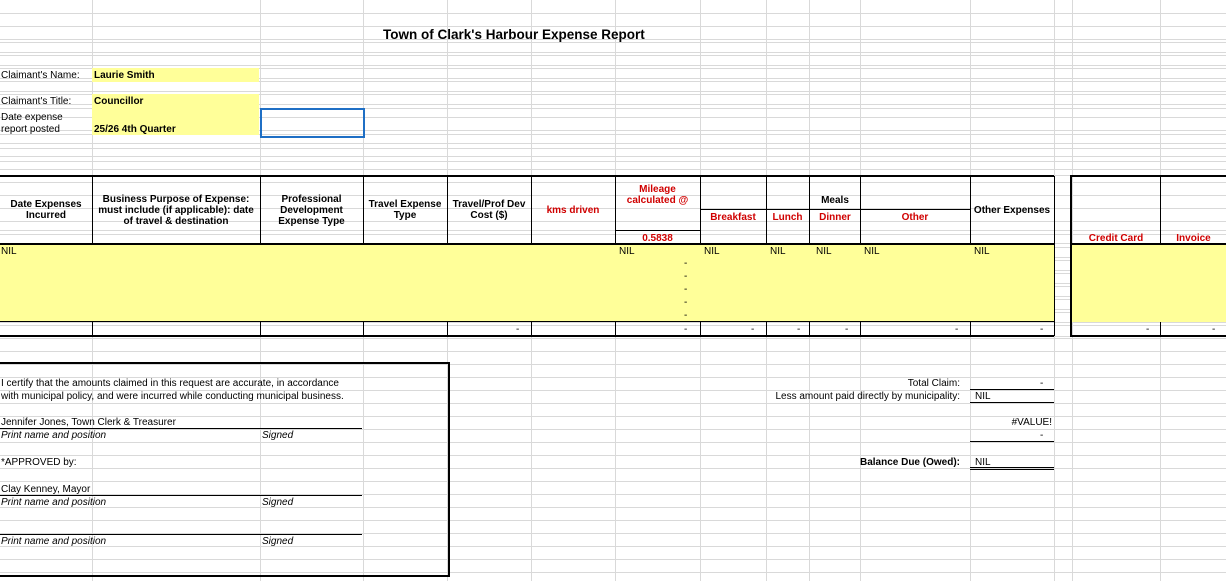  I want to click on cell-date-nil: NIL, so click(9, 251).